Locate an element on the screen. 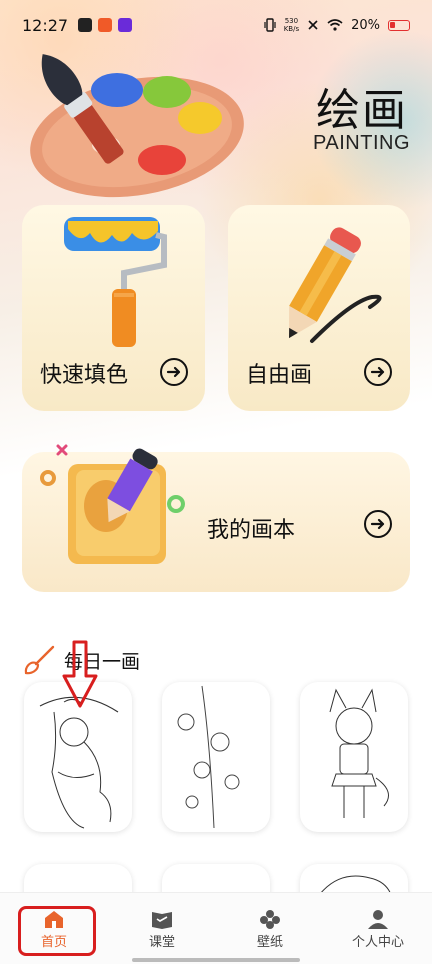  annotation-arrow is located at coordinates (80, 674).